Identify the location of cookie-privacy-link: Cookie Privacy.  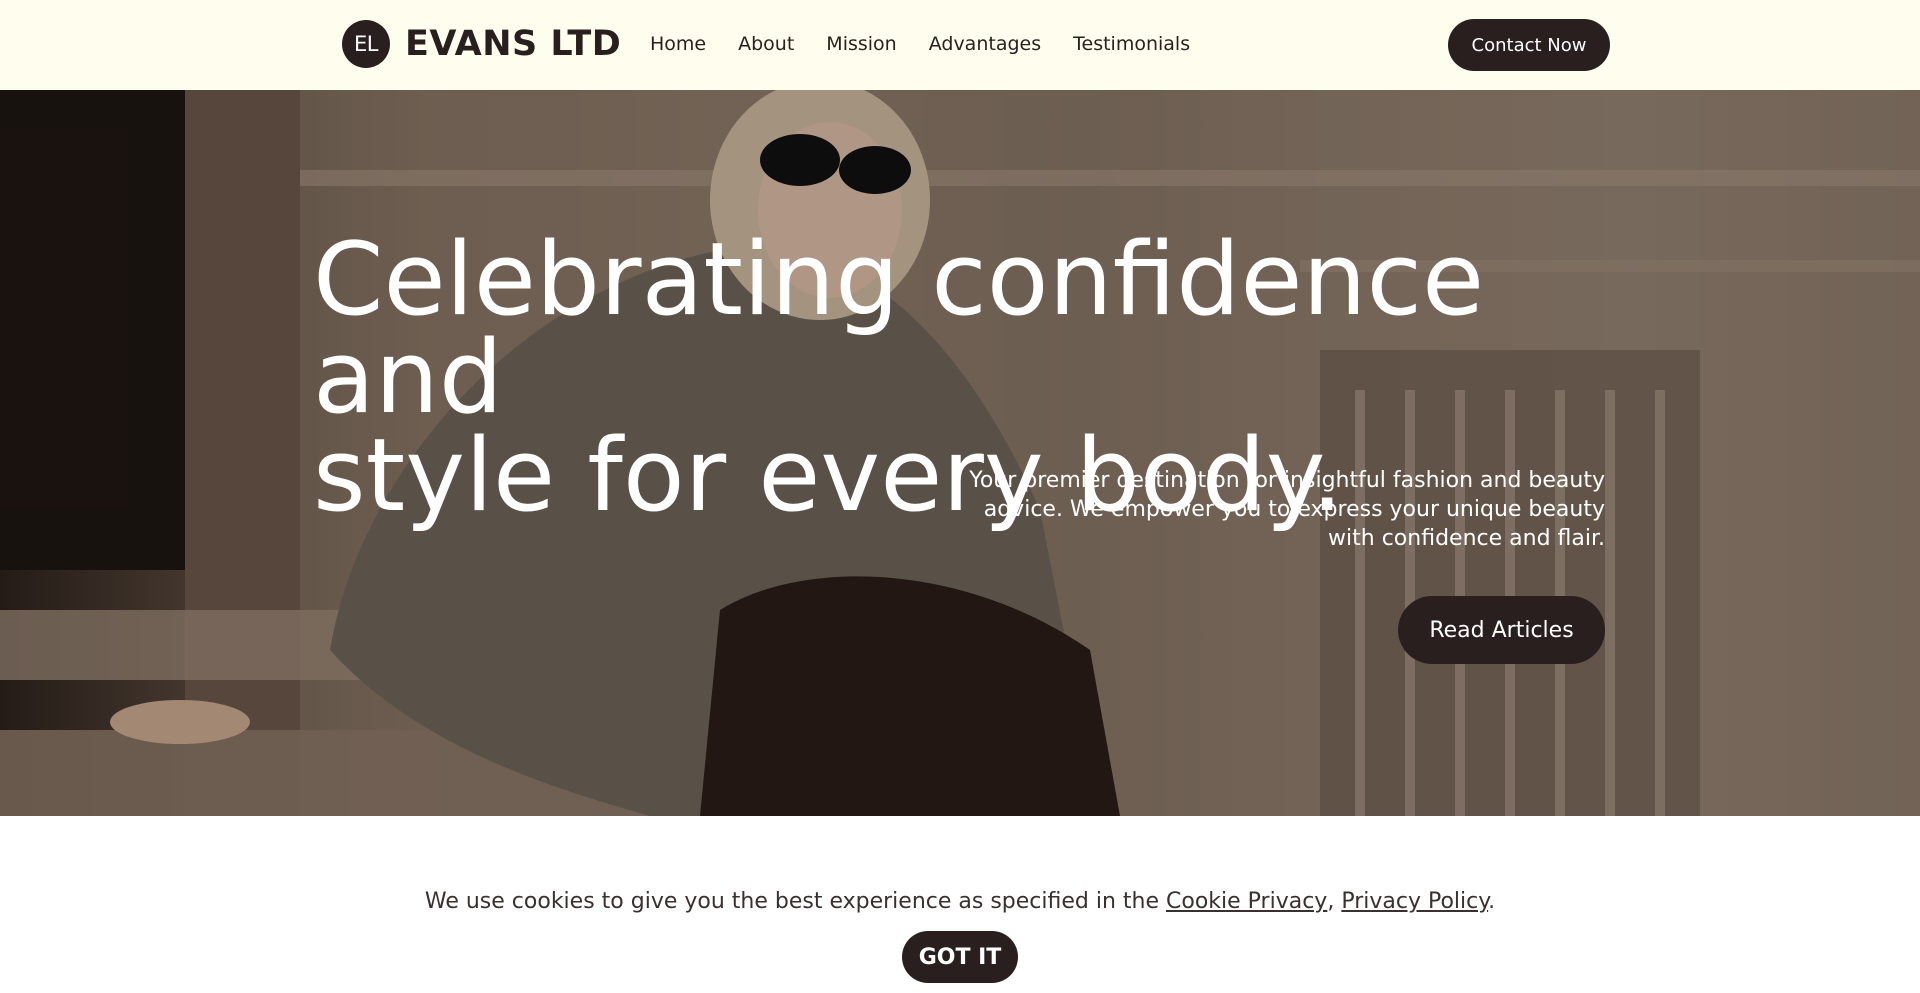
(1246, 901).